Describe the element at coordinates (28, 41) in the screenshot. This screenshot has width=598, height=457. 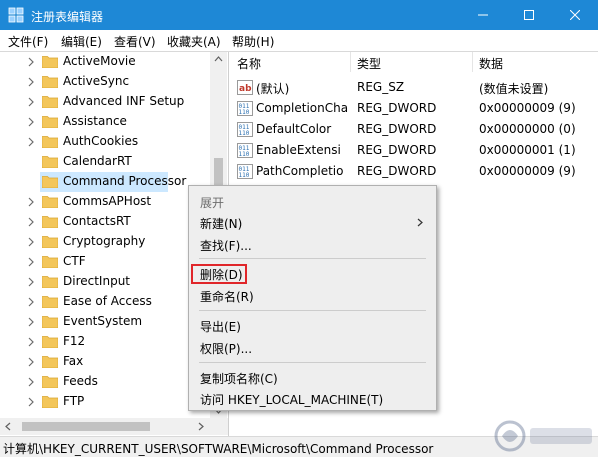
I see `menu-file: 文件(F)` at that location.